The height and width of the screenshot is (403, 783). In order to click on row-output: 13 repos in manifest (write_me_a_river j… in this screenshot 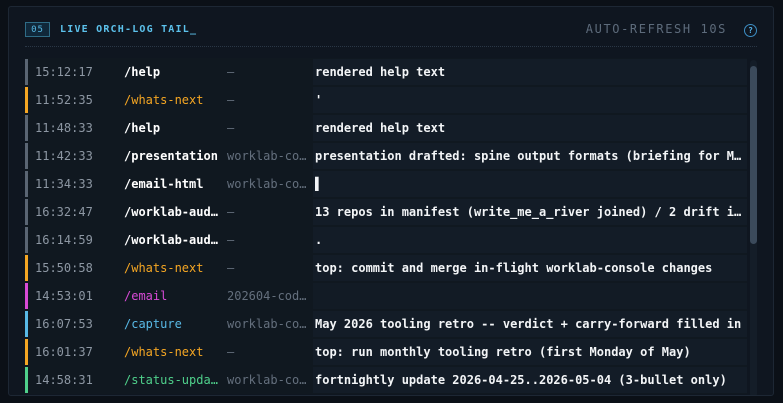, I will do `click(530, 212)`.